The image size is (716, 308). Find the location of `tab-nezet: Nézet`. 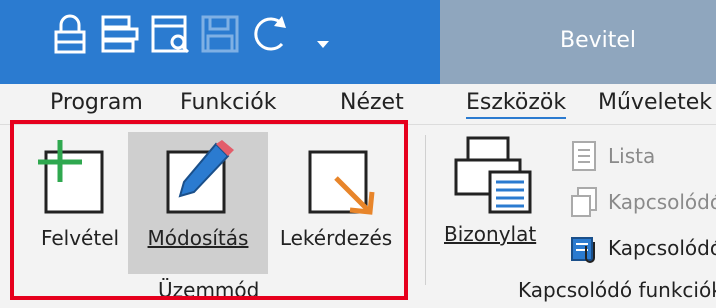

tab-nezet: Nézet is located at coordinates (372, 102).